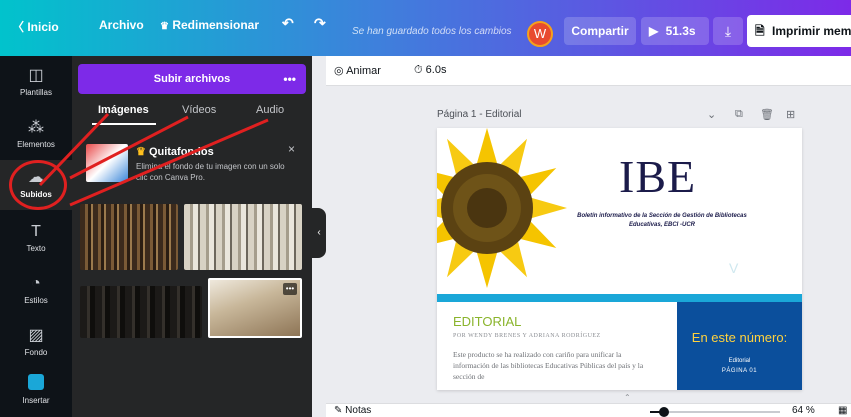 The height and width of the screenshot is (417, 851). Describe the element at coordinates (290, 289) in the screenshot. I see `image-options-icon: •••` at that location.